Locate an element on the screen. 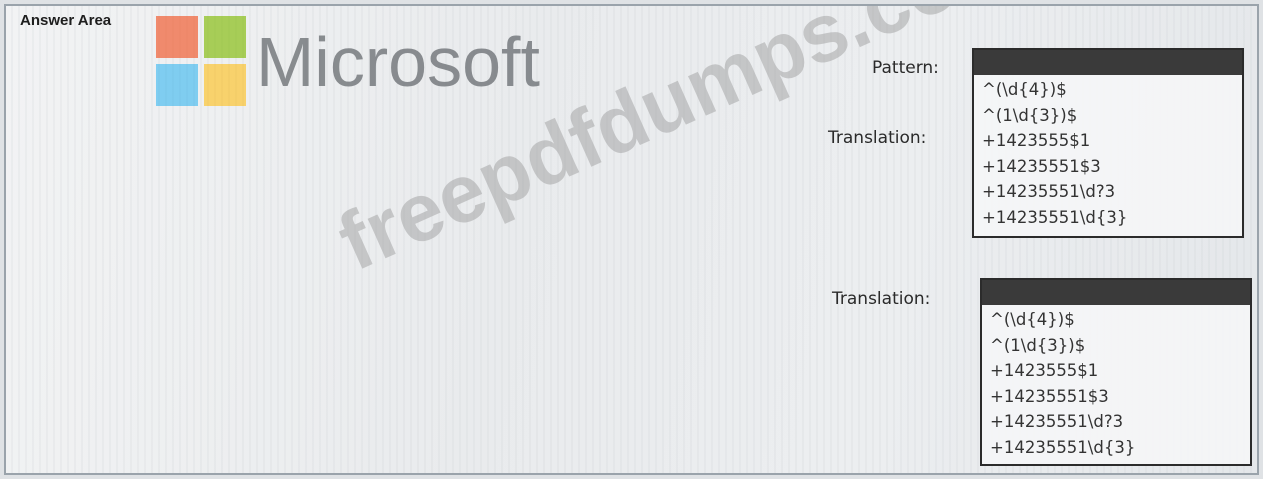 Image resolution: width=1263 pixels, height=479 pixels. pattern-option: +14235551\d{3} is located at coordinates (1112, 218).